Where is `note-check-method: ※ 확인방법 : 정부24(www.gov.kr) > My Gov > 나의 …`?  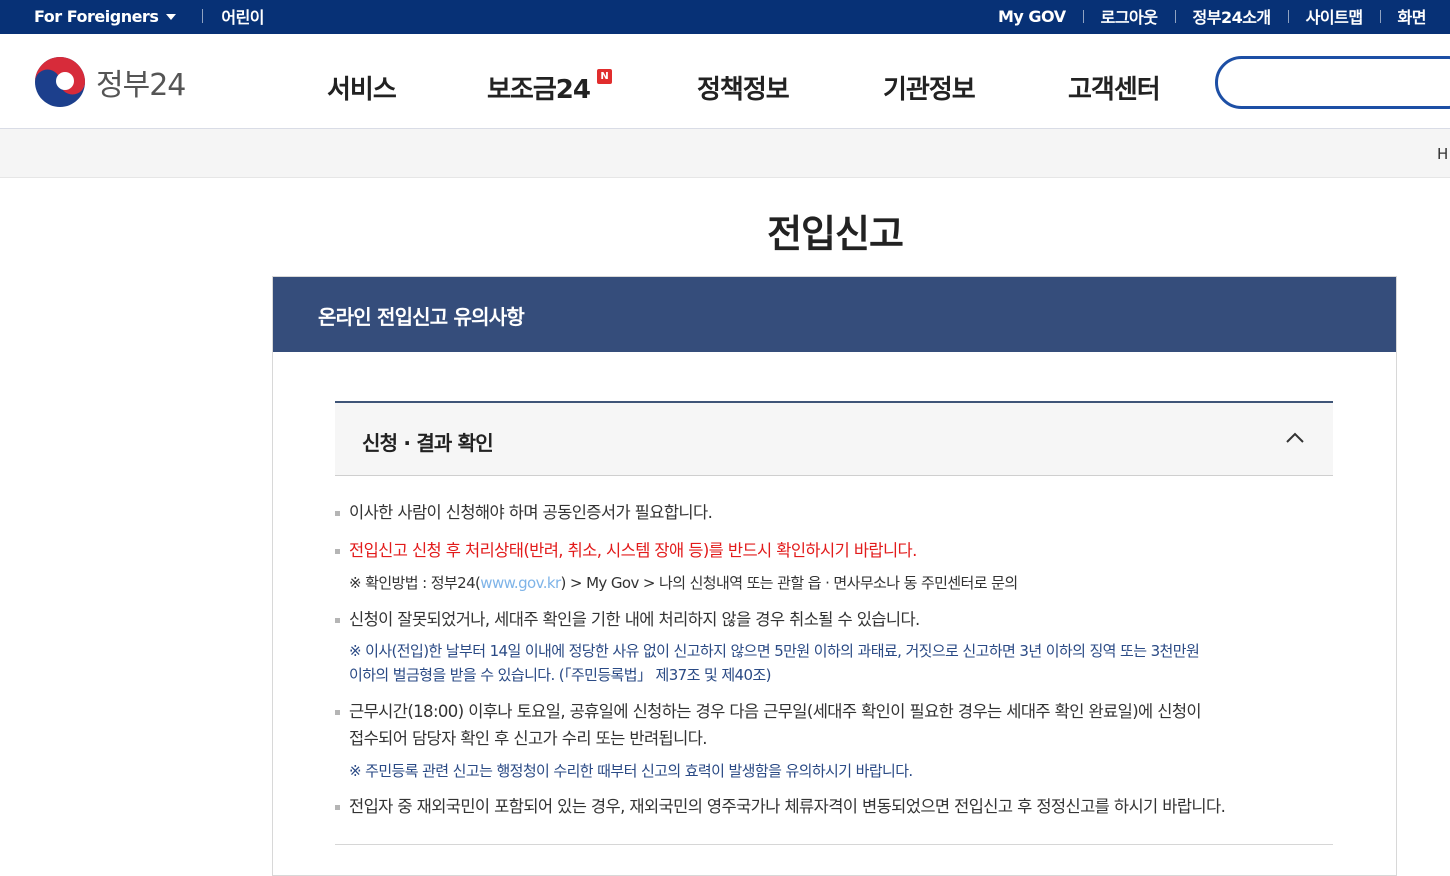 note-check-method: ※ 확인방법 : 정부24(www.gov.kr) > My Gov > 나의 … is located at coordinates (683, 583).